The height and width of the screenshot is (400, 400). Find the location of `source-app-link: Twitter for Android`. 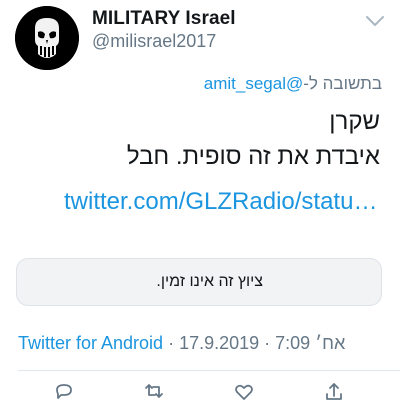

source-app-link: Twitter for Android is located at coordinates (90, 343).